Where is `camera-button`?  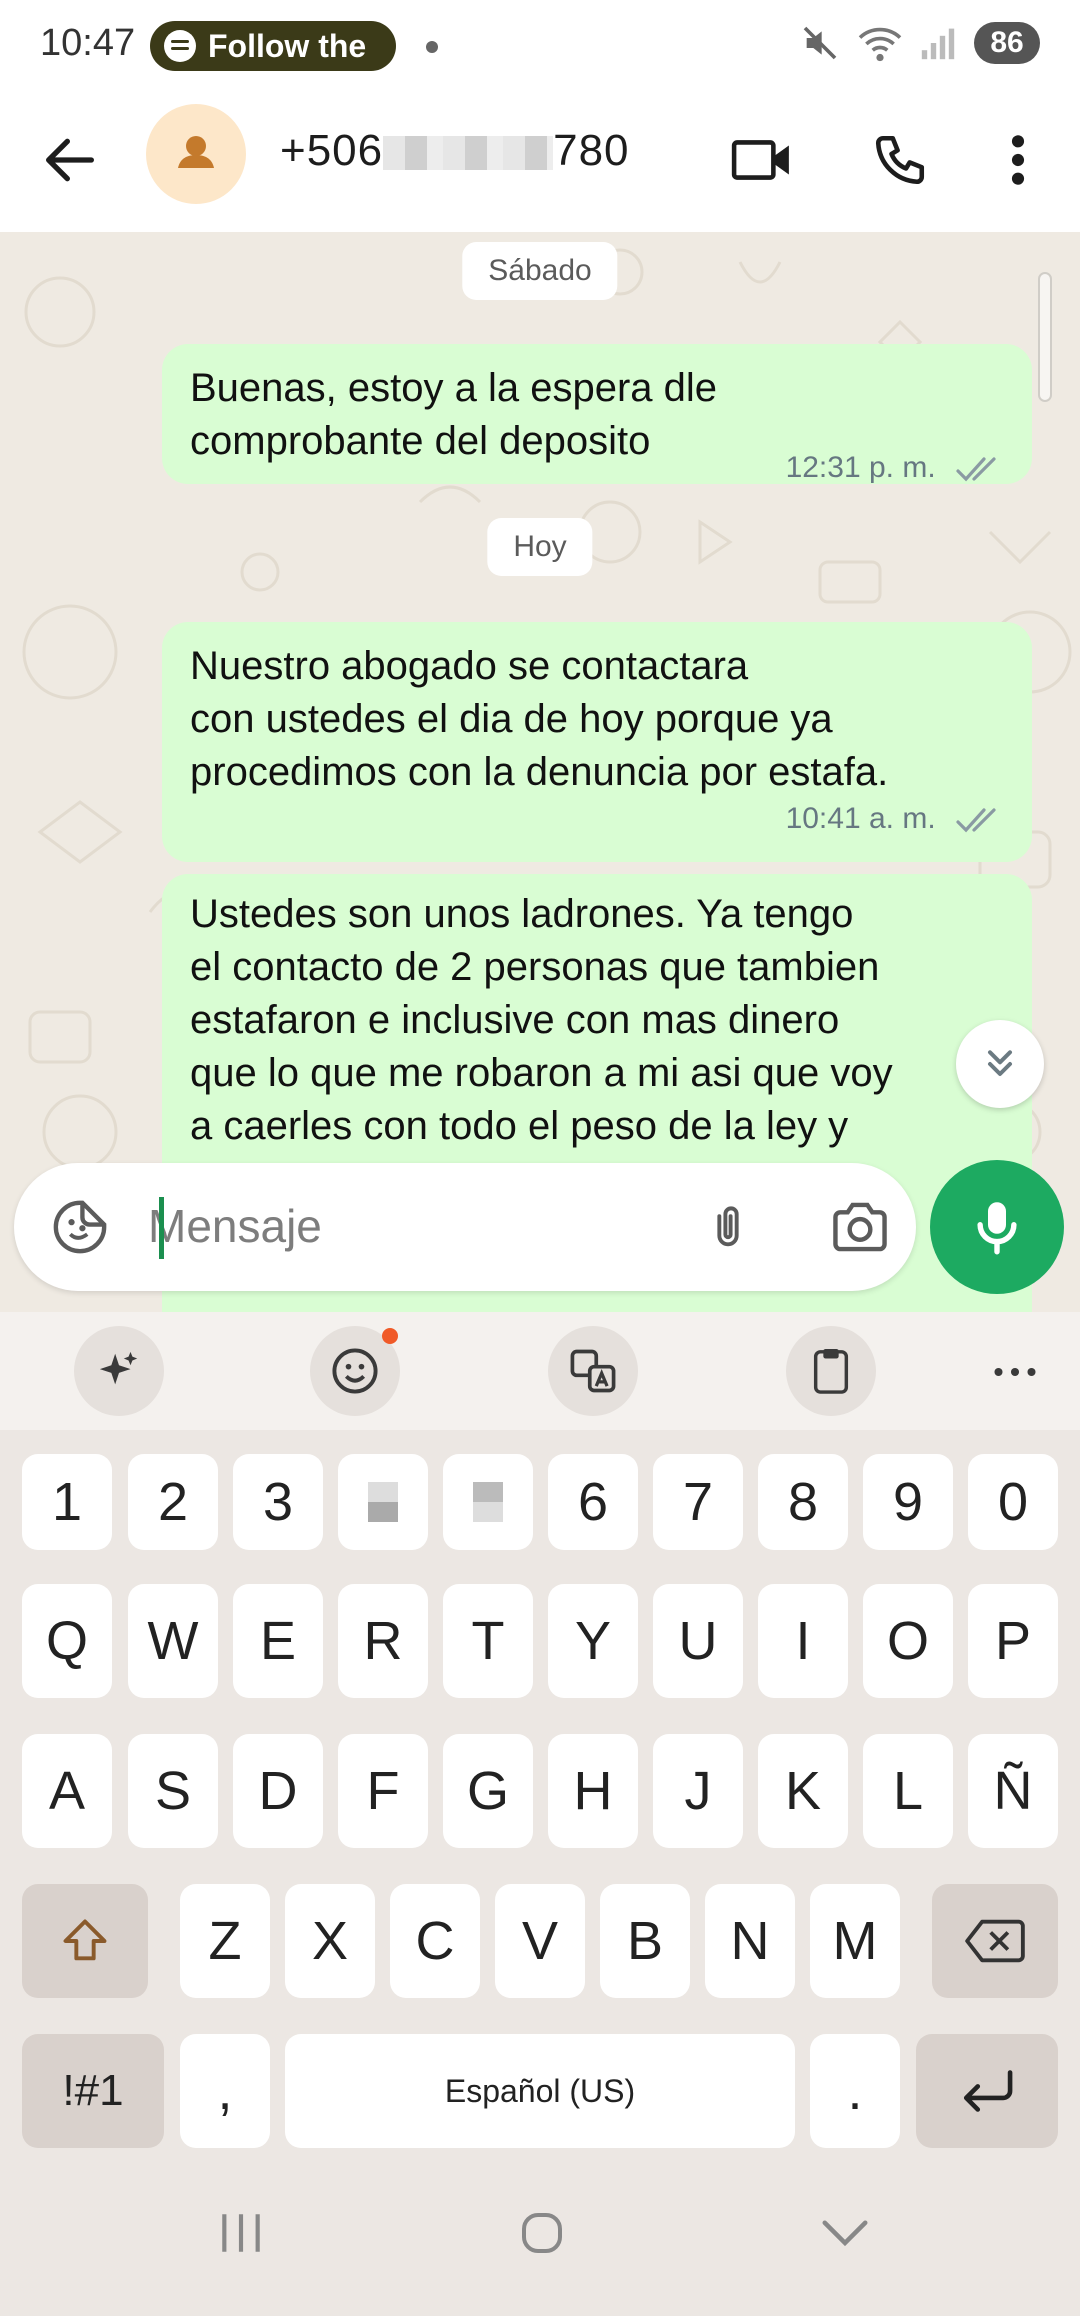 camera-button is located at coordinates (860, 1227).